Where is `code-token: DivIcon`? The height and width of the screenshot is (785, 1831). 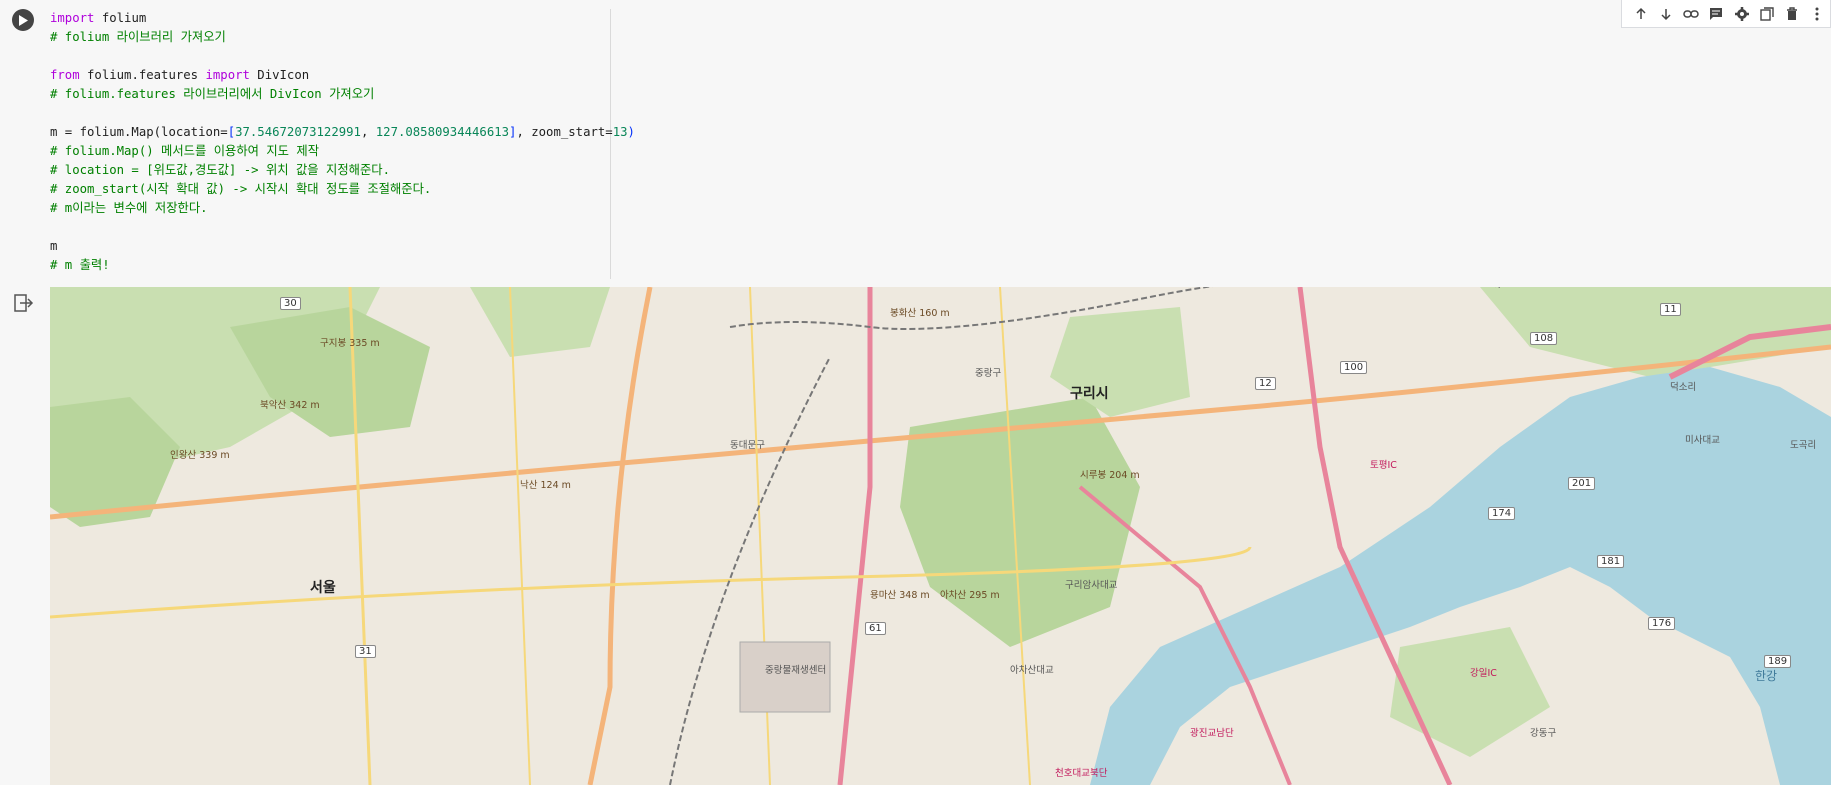 code-token: DivIcon is located at coordinates (279, 75).